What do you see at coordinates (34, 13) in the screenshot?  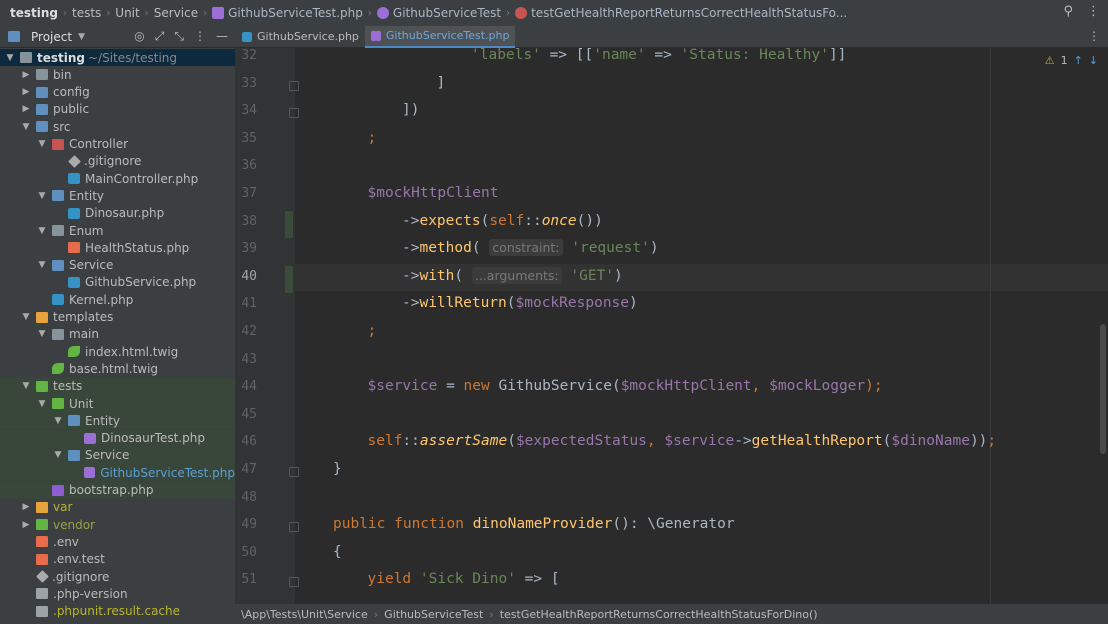 I see `breadcrumb-project: testing` at bounding box center [34, 13].